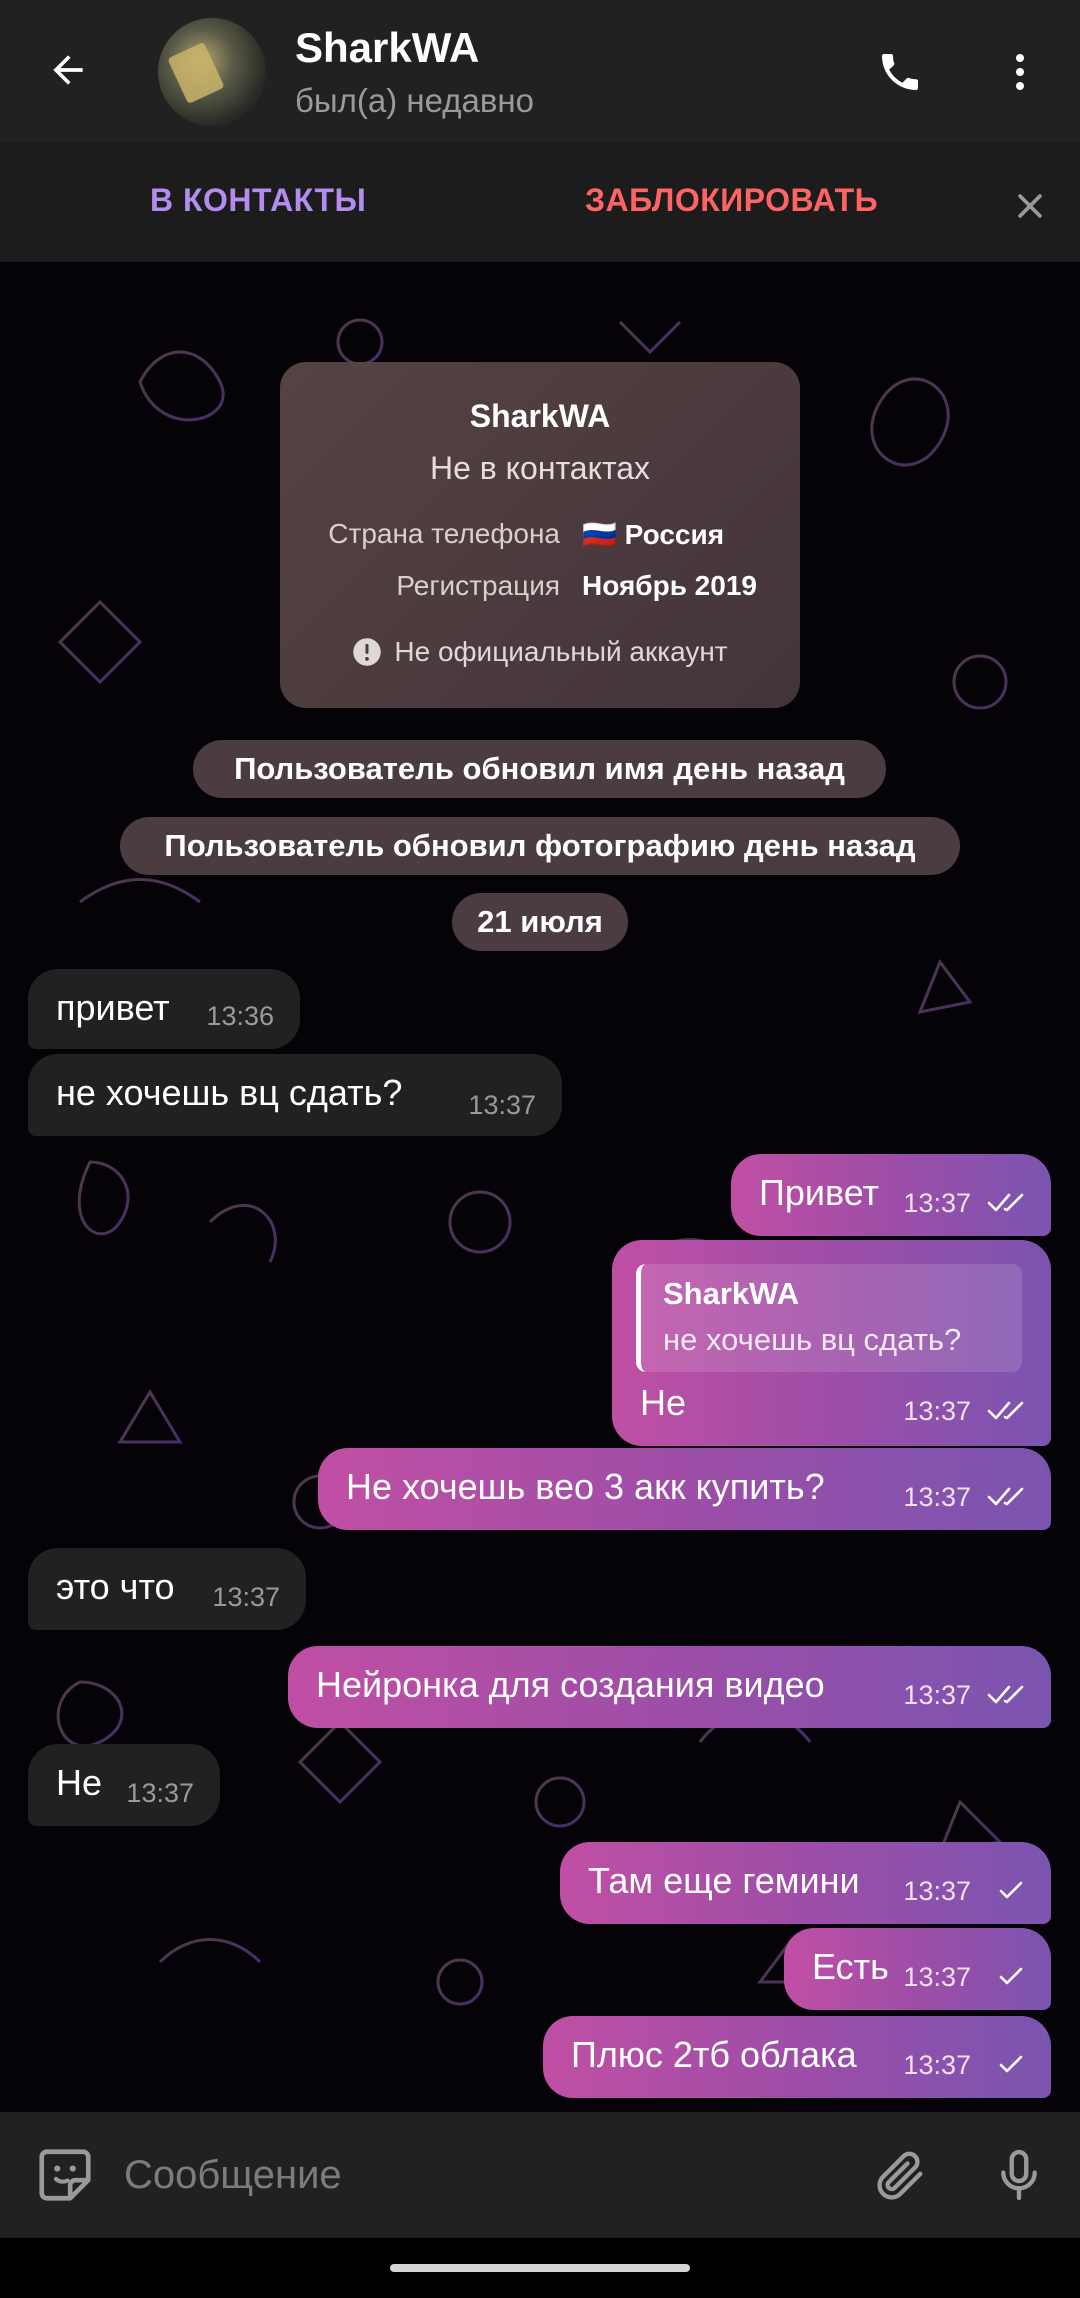 This screenshot has width=1080, height=2298. What do you see at coordinates (819, 1192) in the screenshot?
I see `message-text: Привет` at bounding box center [819, 1192].